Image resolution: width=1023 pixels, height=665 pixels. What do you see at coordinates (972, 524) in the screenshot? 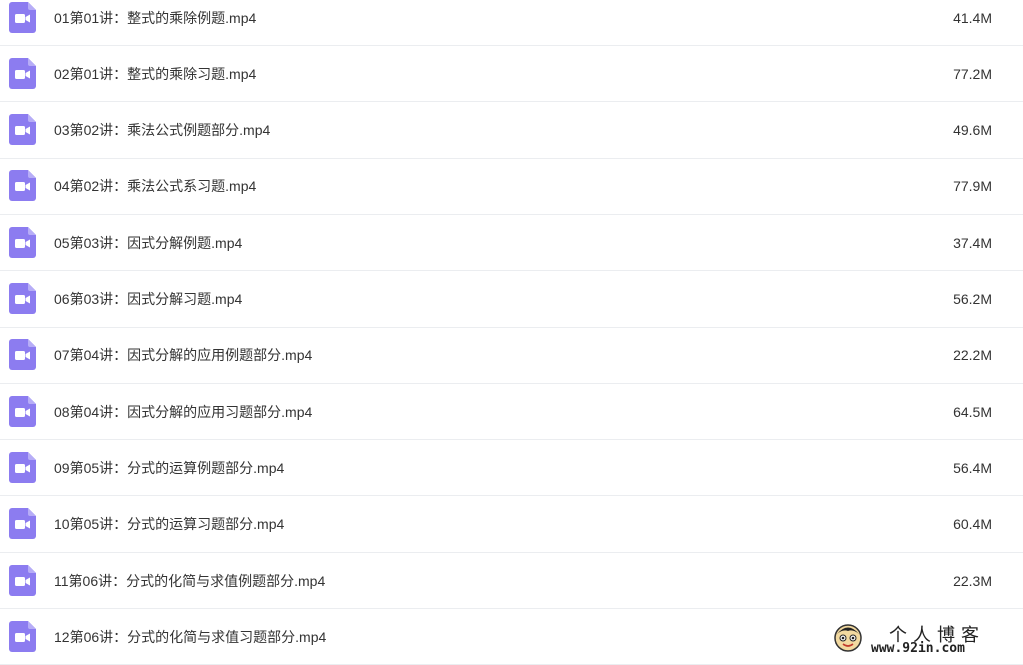
I see `file-size: 60.4M` at bounding box center [972, 524].